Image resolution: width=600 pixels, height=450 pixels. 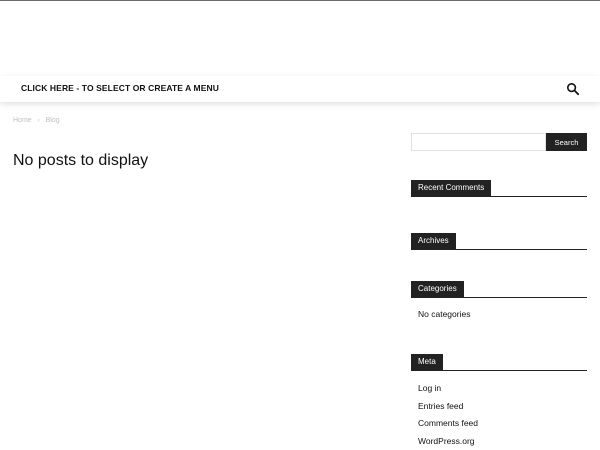 What do you see at coordinates (478, 142) in the screenshot?
I see `search-input` at bounding box center [478, 142].